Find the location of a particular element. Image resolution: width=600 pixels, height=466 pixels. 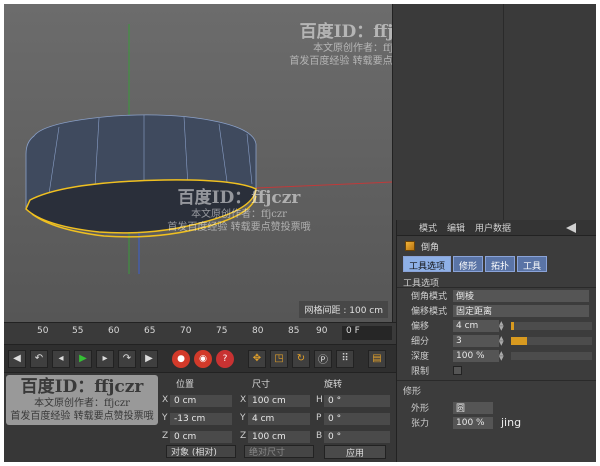

rotation-p-field: 0 ° is located at coordinates (357, 419).